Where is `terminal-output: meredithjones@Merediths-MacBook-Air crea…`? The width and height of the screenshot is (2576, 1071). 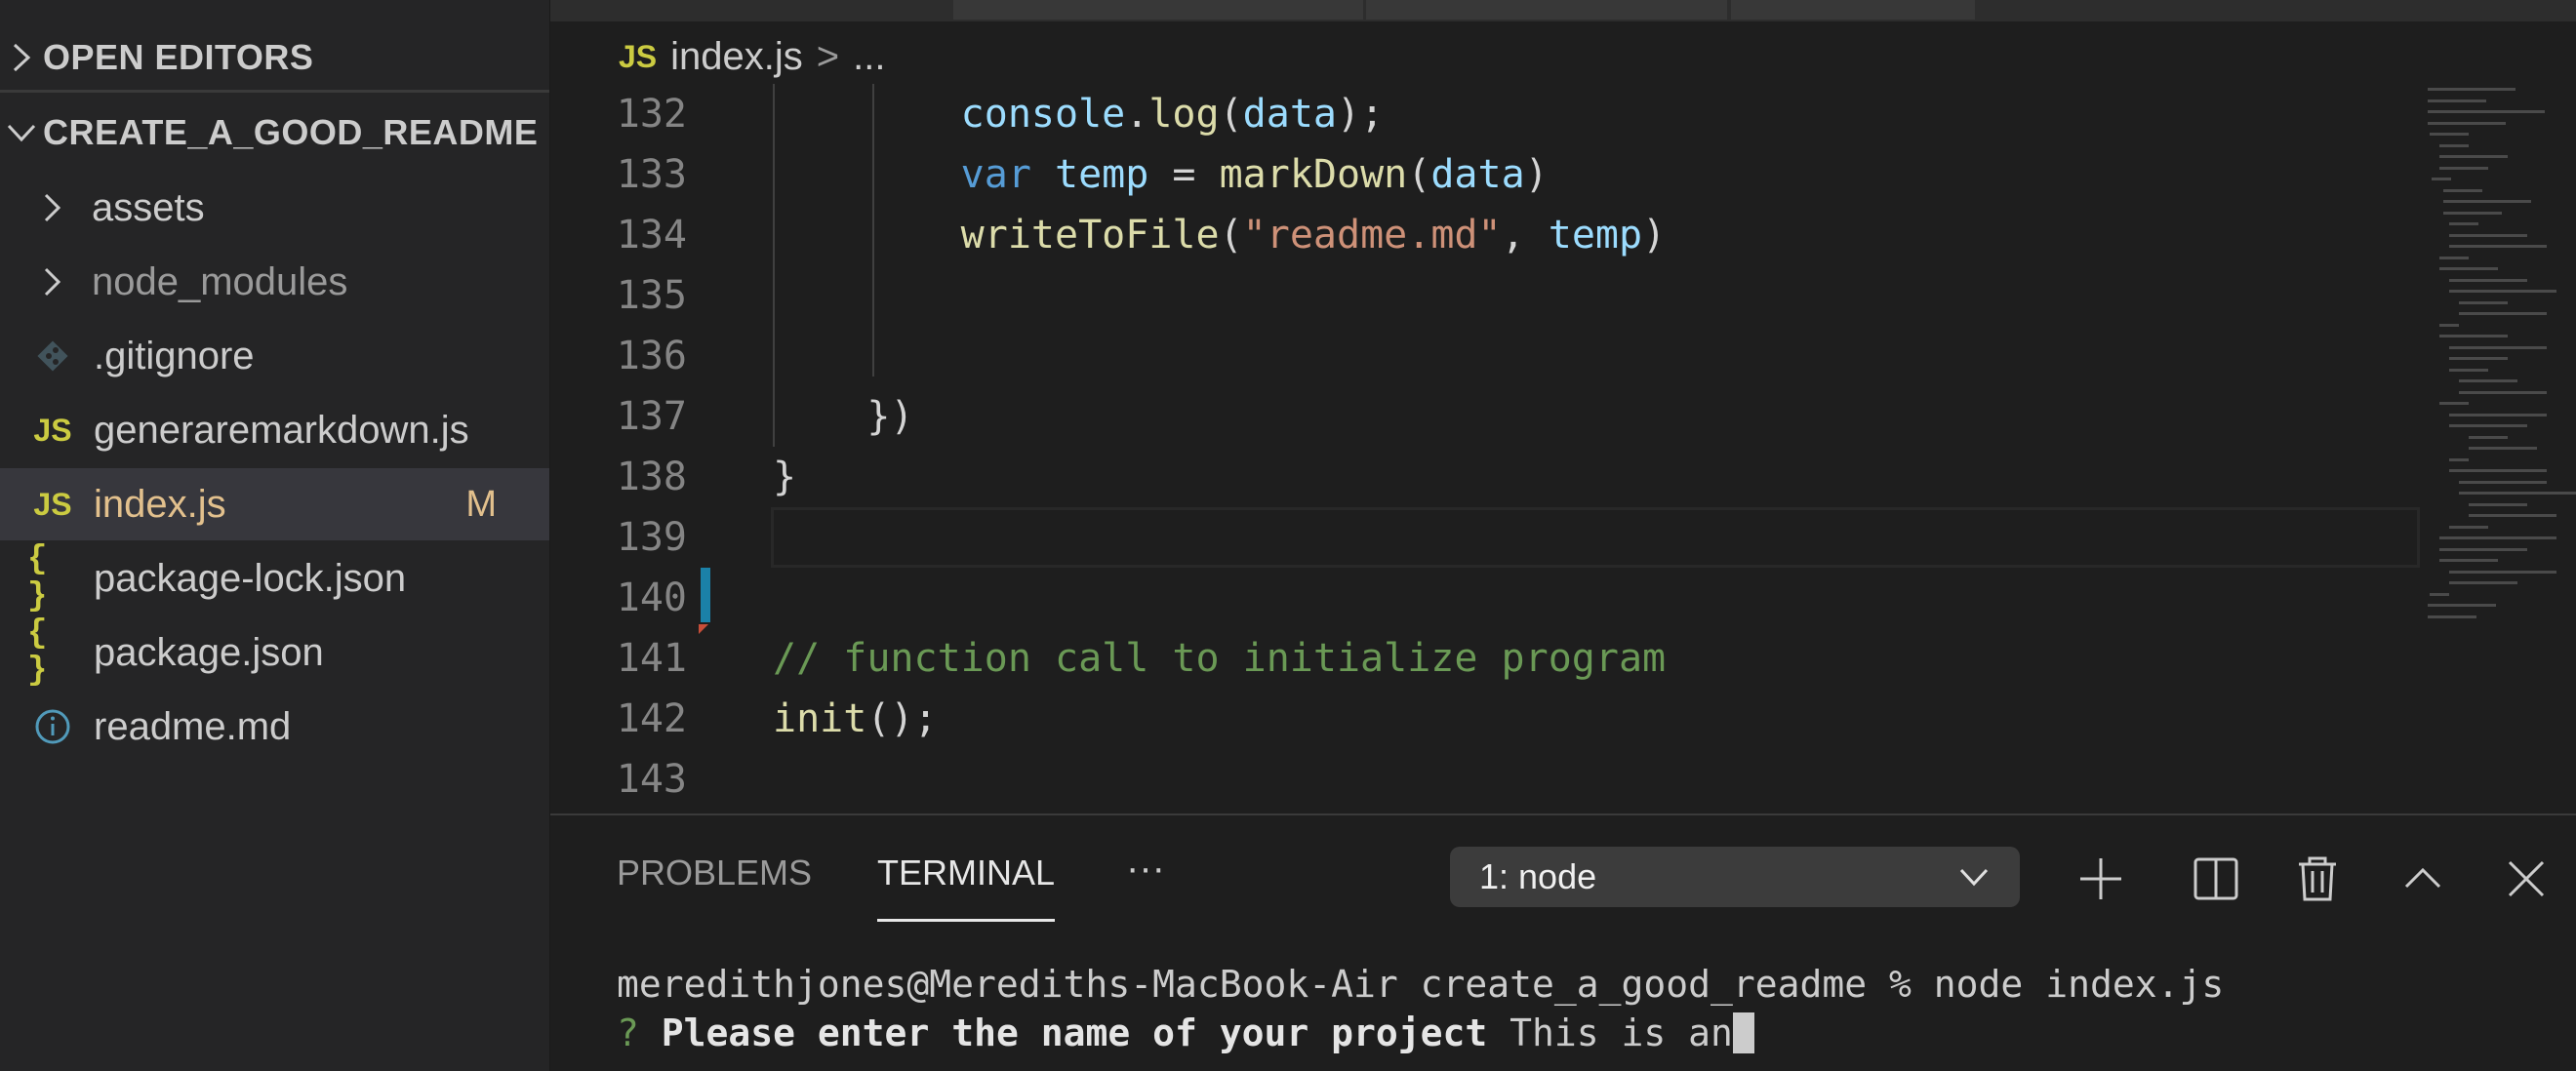
terminal-output: meredithjones@Merediths-MacBook-Air crea… is located at coordinates (1420, 1008).